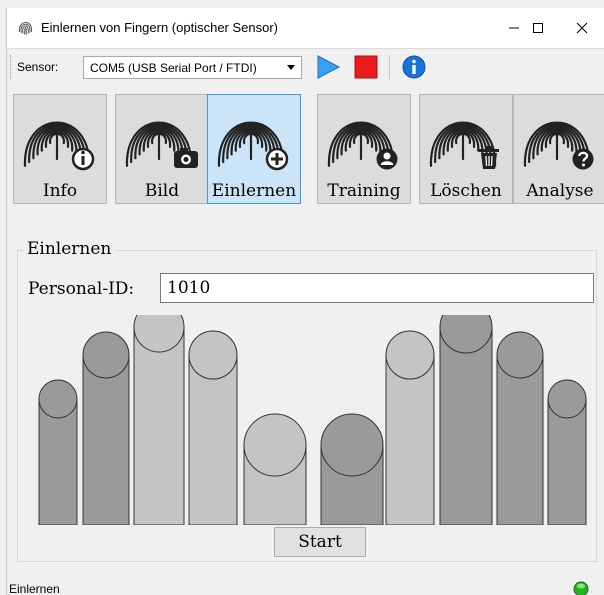 This screenshot has width=604, height=595. I want to click on maximize-button, so click(538, 28).